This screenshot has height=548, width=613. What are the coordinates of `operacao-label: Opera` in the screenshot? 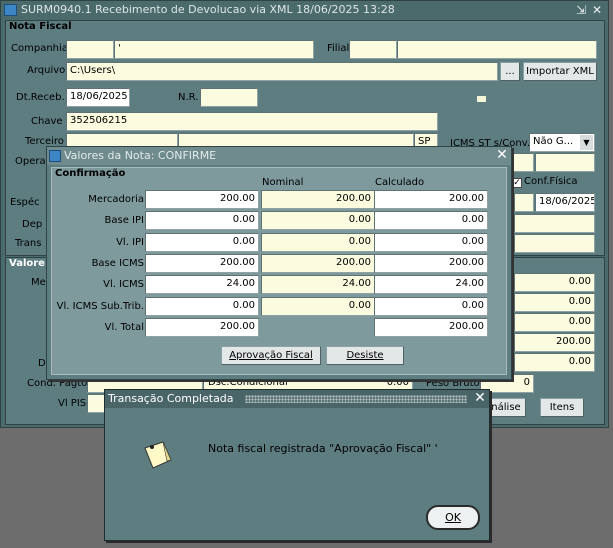 It's located at (30, 161).